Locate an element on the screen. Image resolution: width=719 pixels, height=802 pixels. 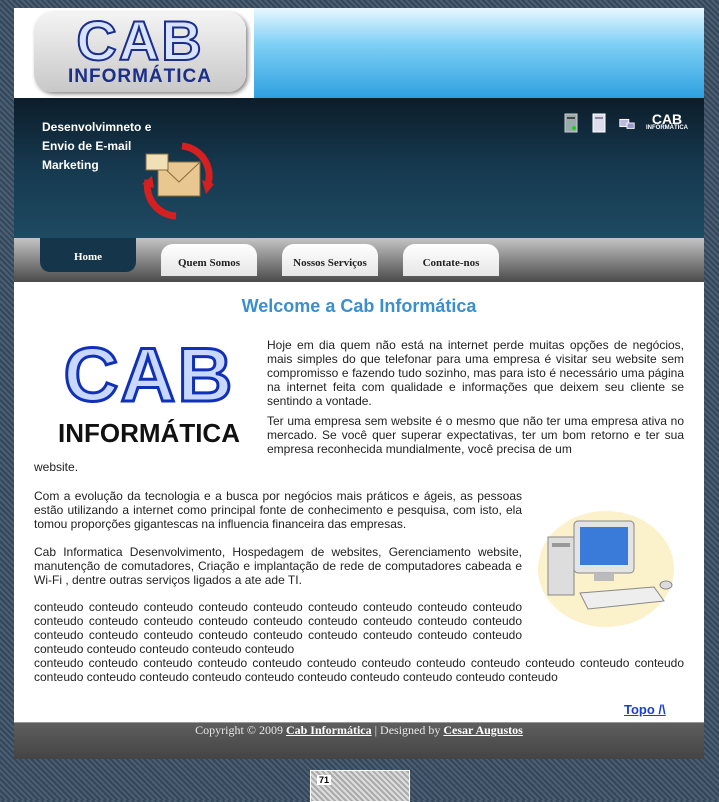
second-paragraph-end: website. is located at coordinates (56, 467).